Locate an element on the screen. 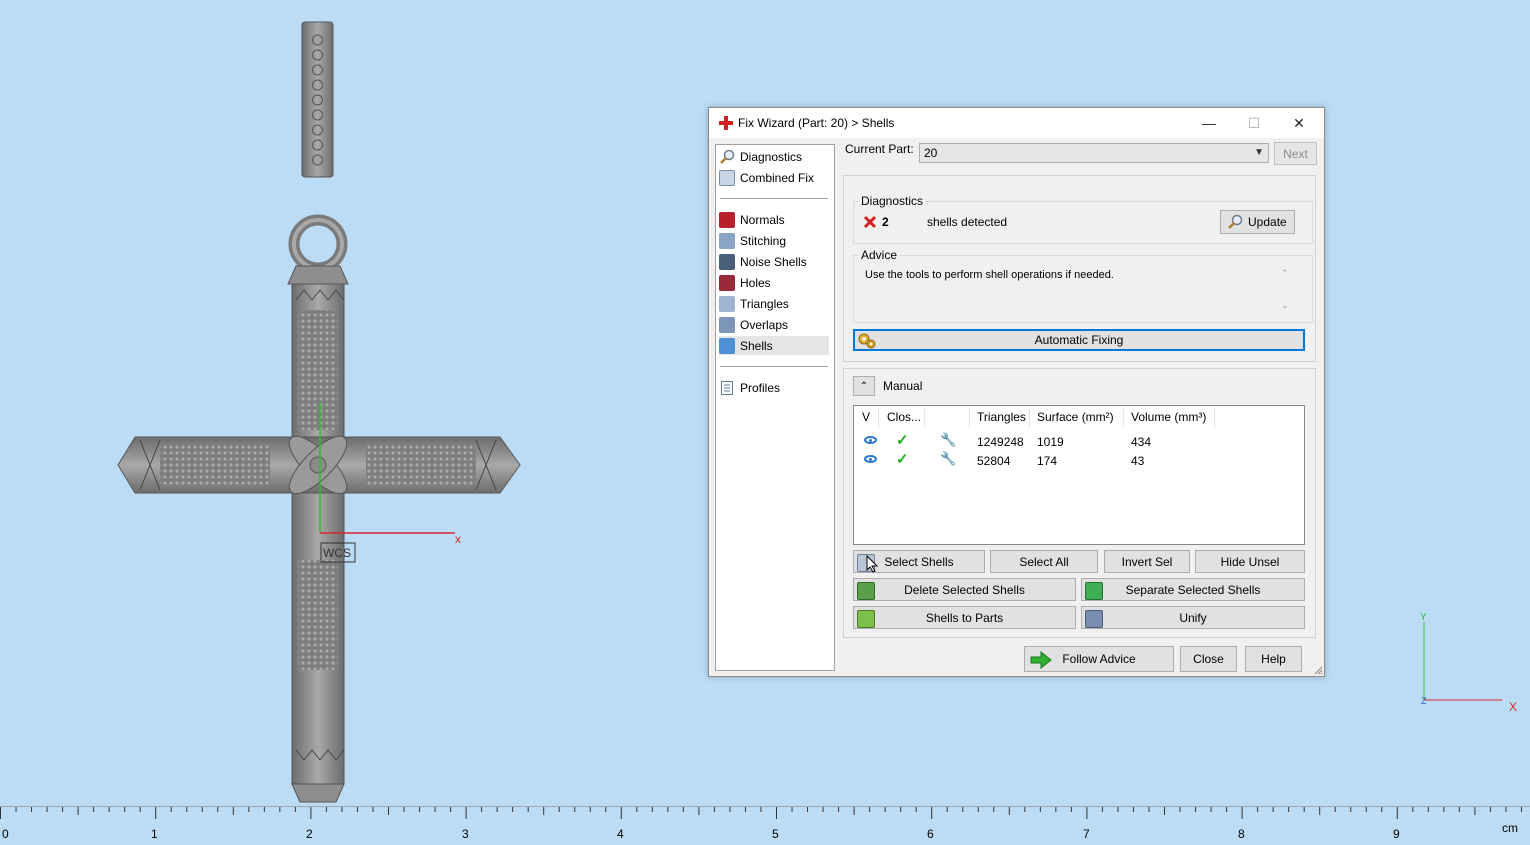  unify-button: Unify is located at coordinates (1193, 617).